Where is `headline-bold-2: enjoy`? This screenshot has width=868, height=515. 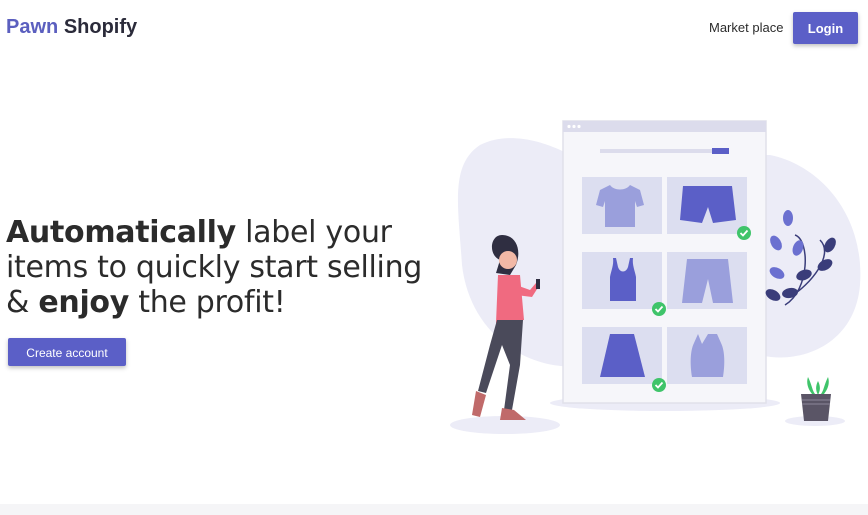
headline-bold-2: enjoy is located at coordinates (83, 302).